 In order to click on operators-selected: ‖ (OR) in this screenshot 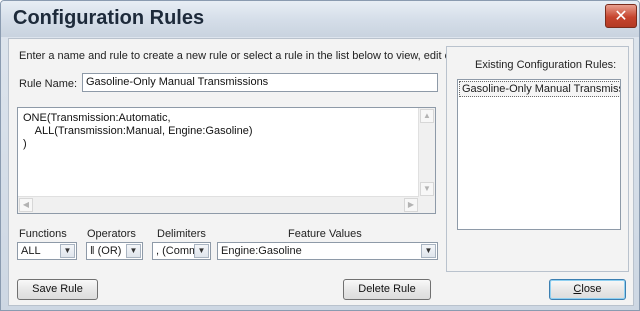, I will do `click(106, 251)`.